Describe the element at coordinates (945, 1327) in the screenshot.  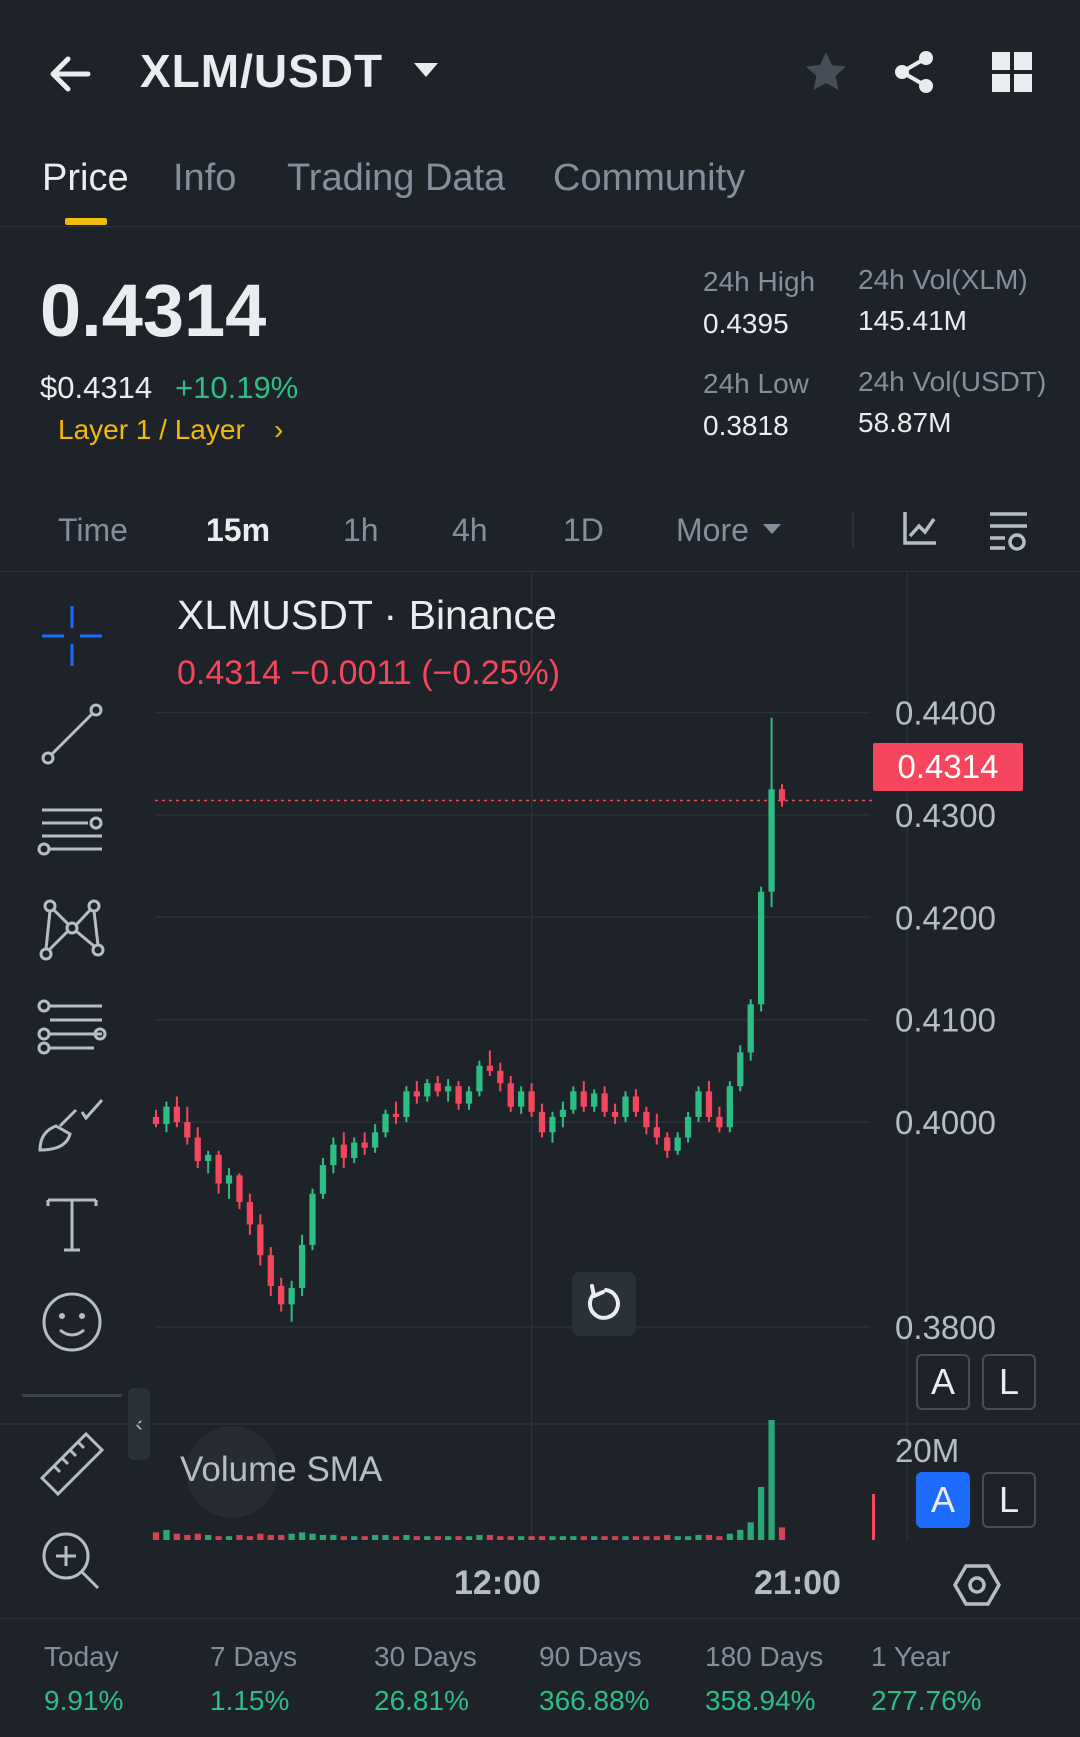
I see `price-axis-label: 0.3800` at that location.